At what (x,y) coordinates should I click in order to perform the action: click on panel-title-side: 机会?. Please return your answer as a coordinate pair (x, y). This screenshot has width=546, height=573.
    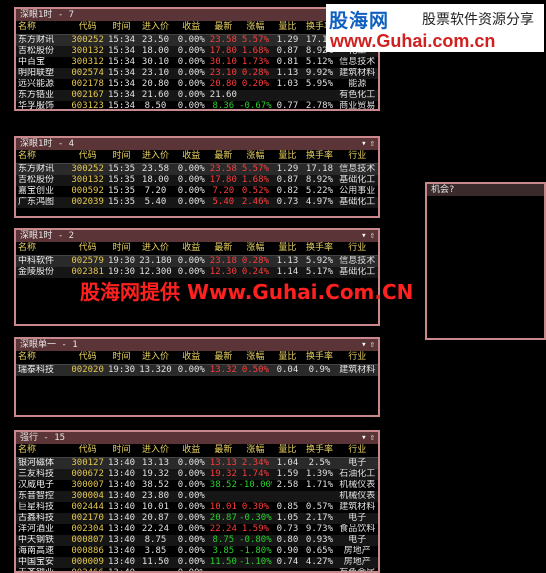
    Looking at the image, I should click on (485, 190).